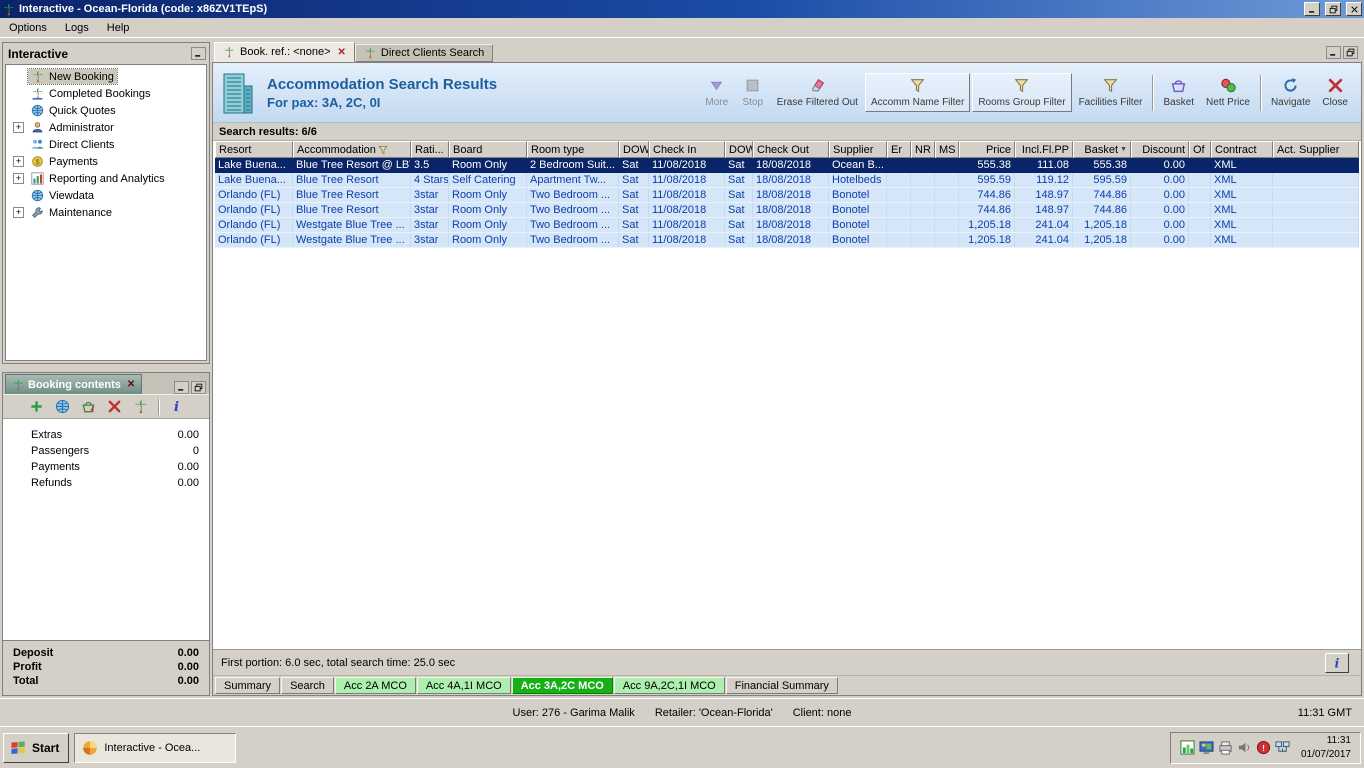  Describe the element at coordinates (822, 712) in the screenshot. I see `status-segment: Client: none` at that location.